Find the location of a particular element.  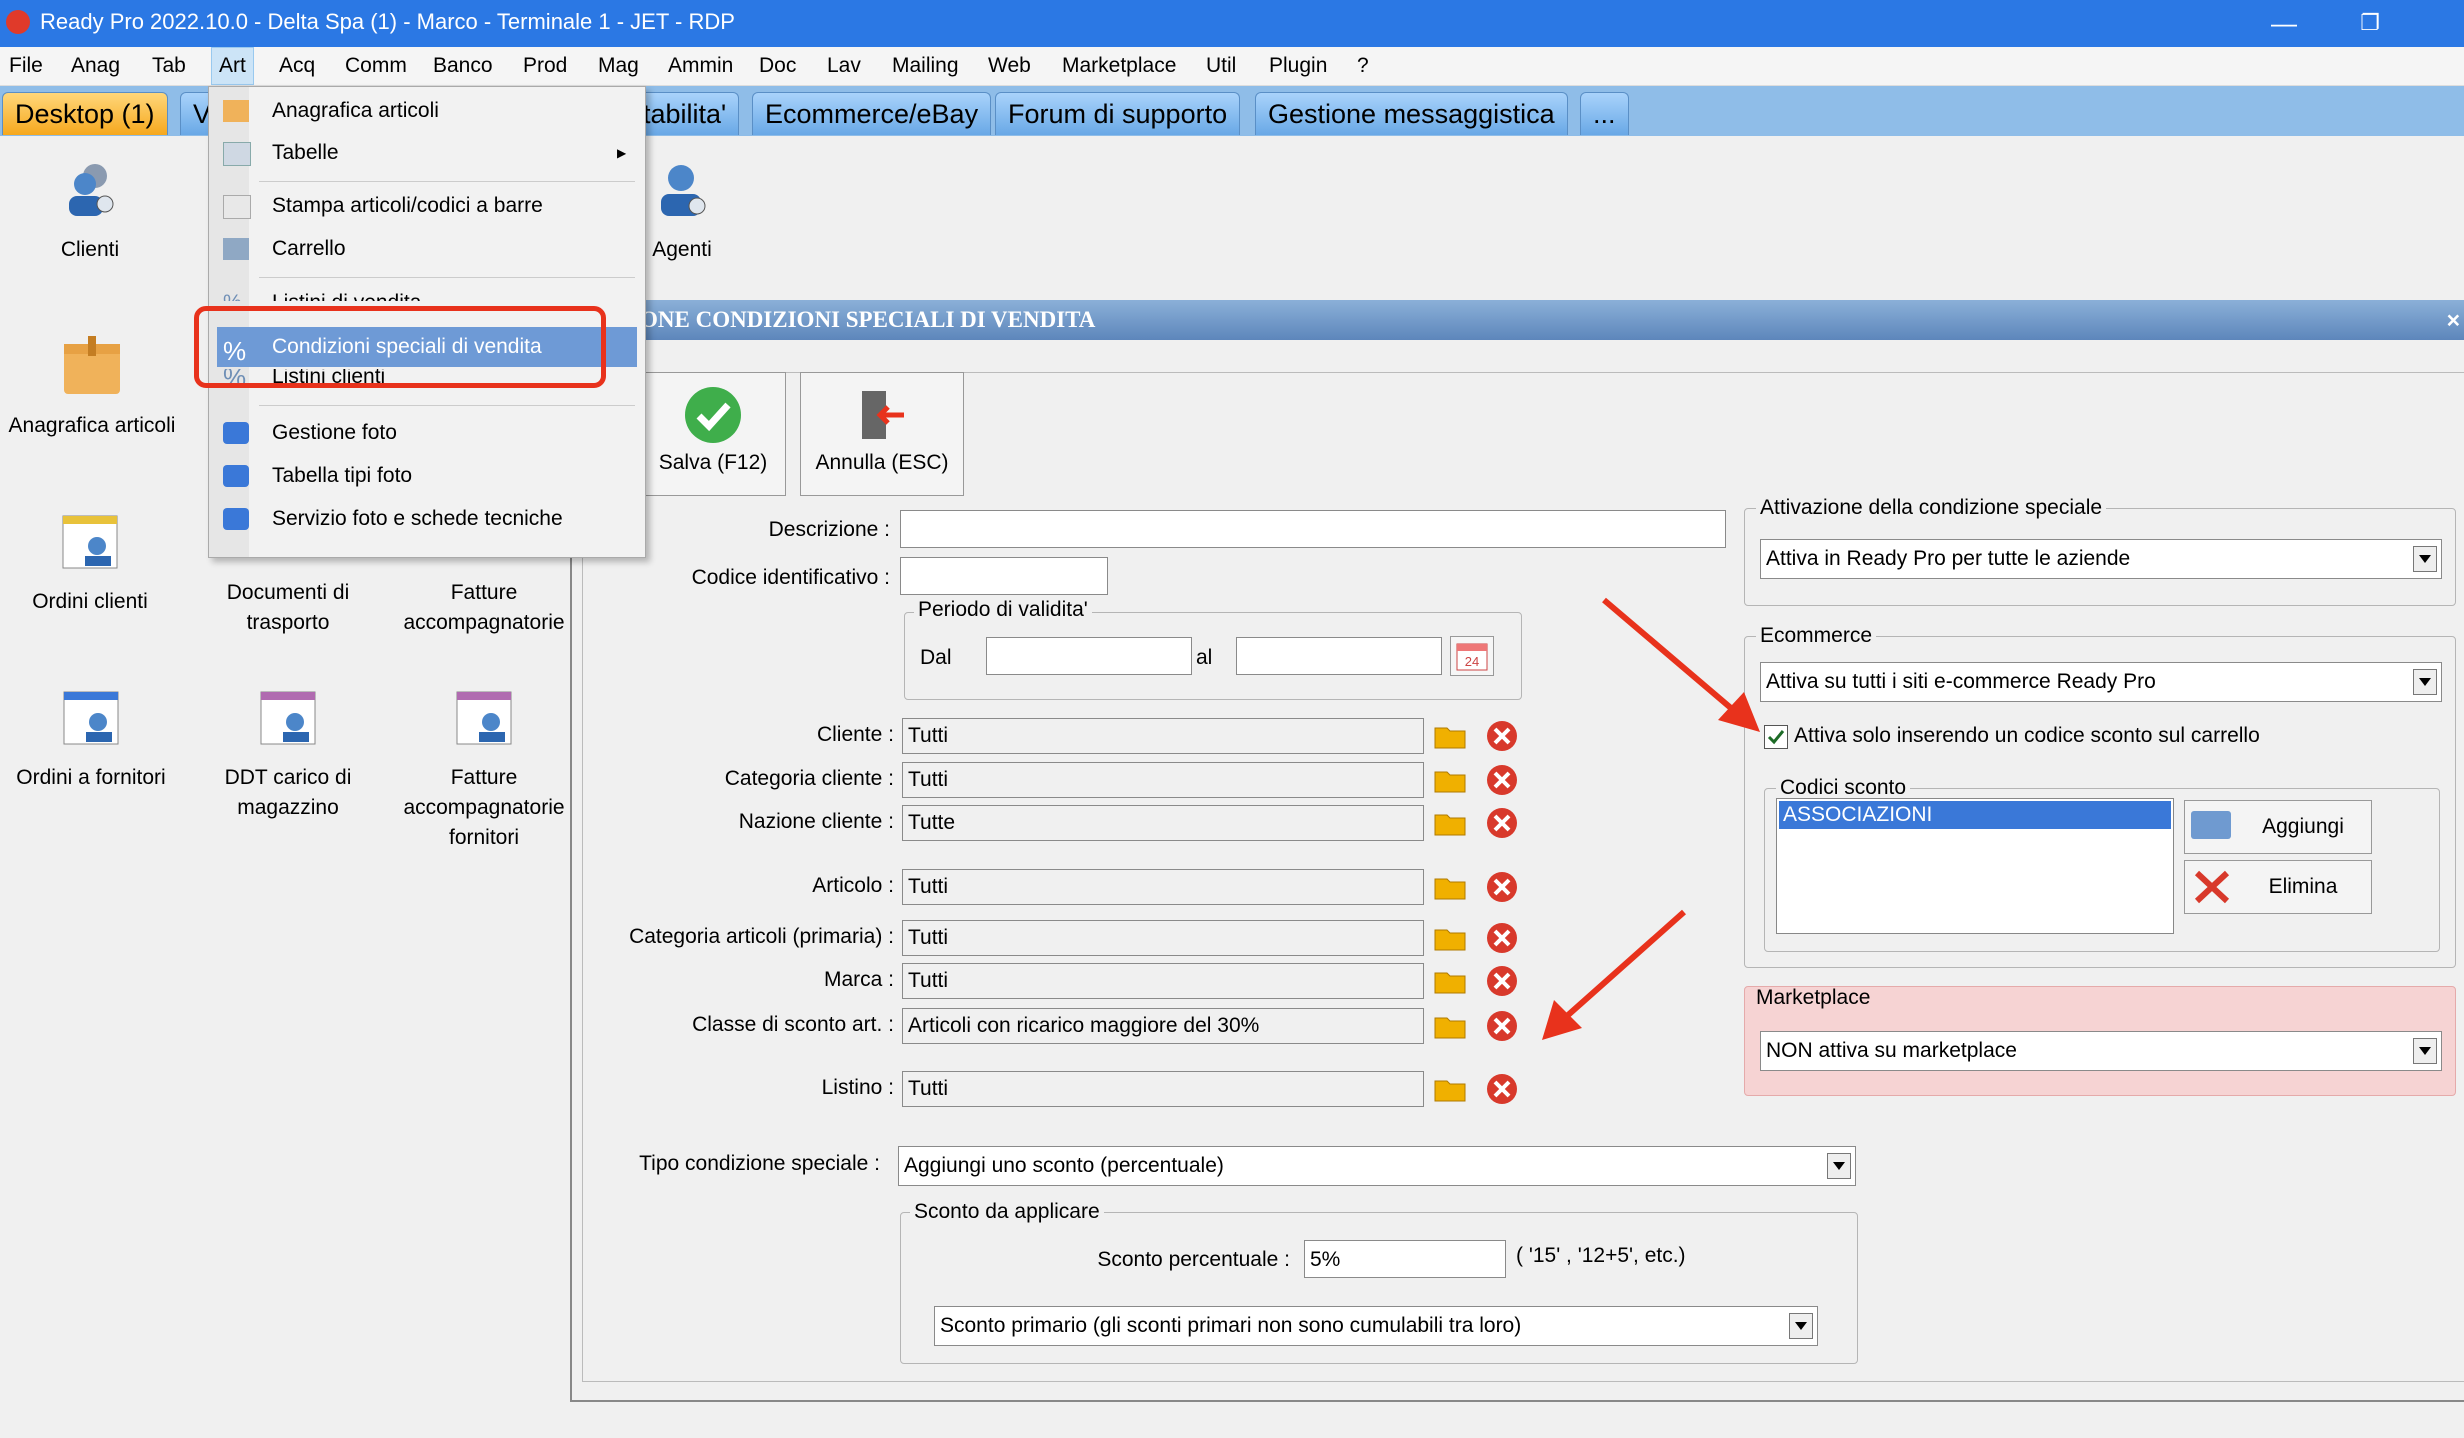

menu-item-carrello: Carrello is located at coordinates (427, 249).